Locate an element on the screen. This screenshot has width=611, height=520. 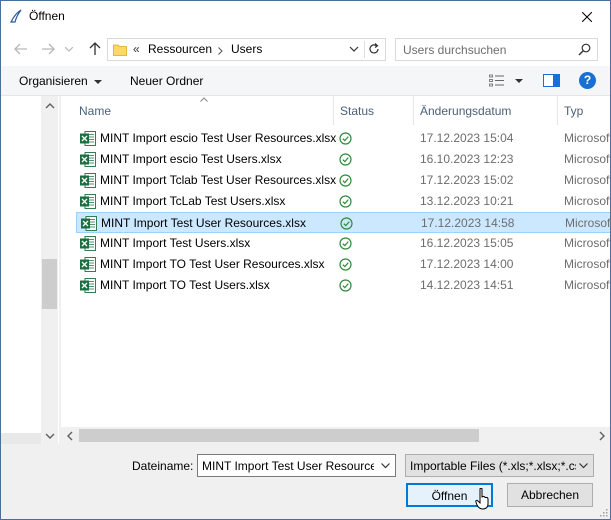
new-folder-button: Neuer Ordner is located at coordinates (166, 81).